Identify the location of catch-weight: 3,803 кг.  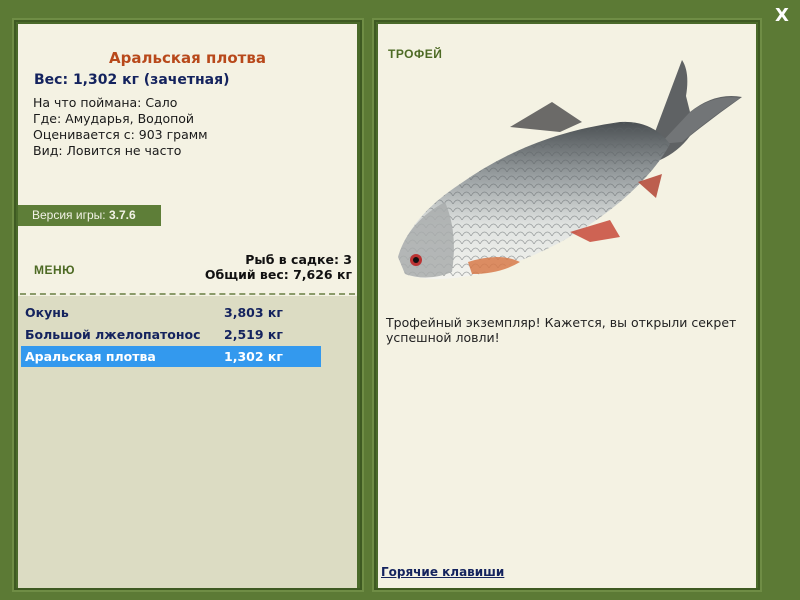
(253, 312).